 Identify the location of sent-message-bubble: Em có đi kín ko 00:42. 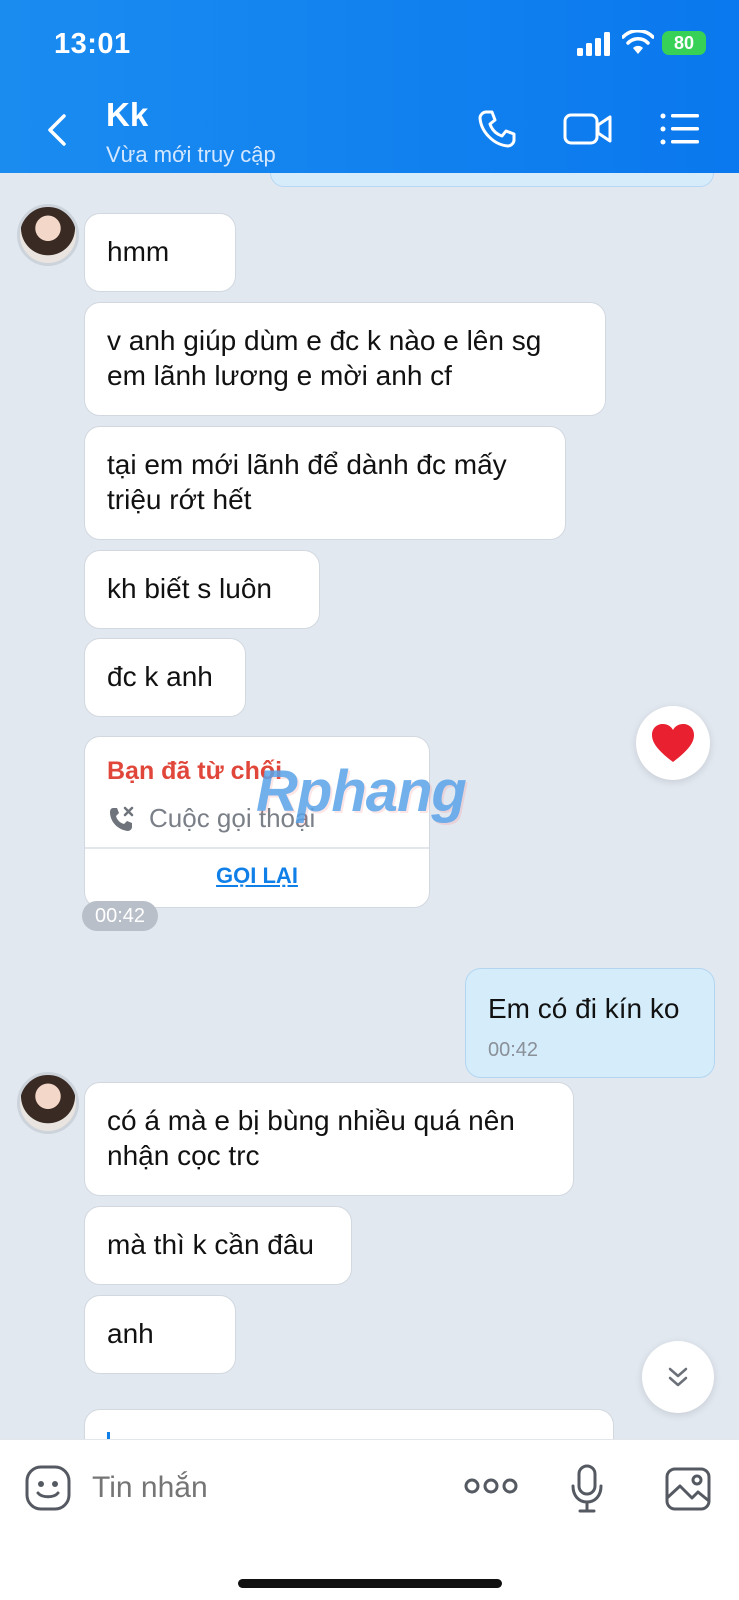
(590, 1023).